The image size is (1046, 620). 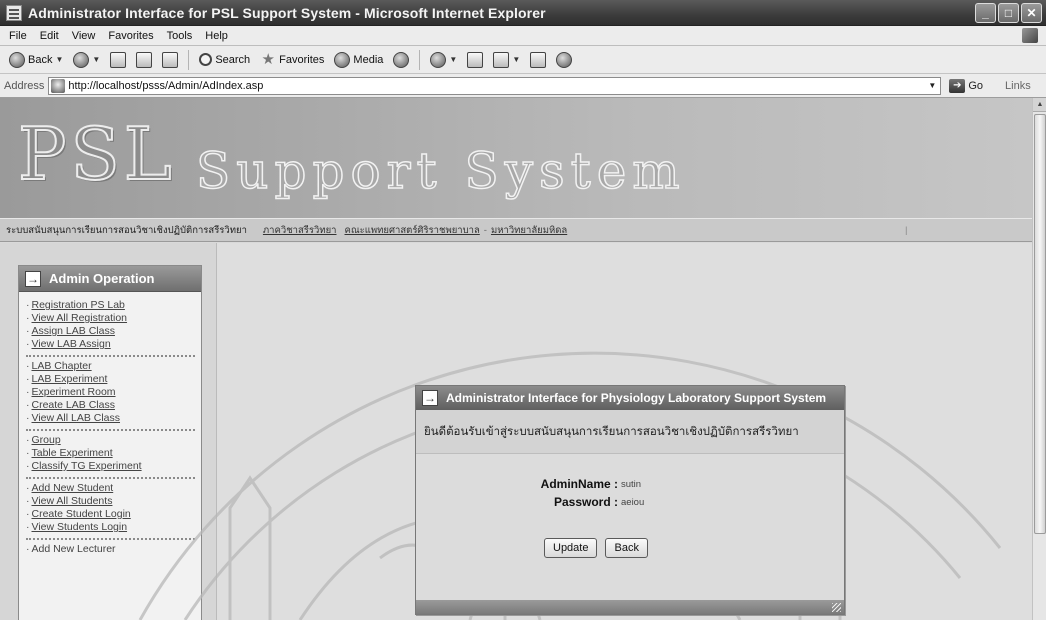 What do you see at coordinates (81, 514) in the screenshot?
I see `menu-link-label: Create Student Login` at bounding box center [81, 514].